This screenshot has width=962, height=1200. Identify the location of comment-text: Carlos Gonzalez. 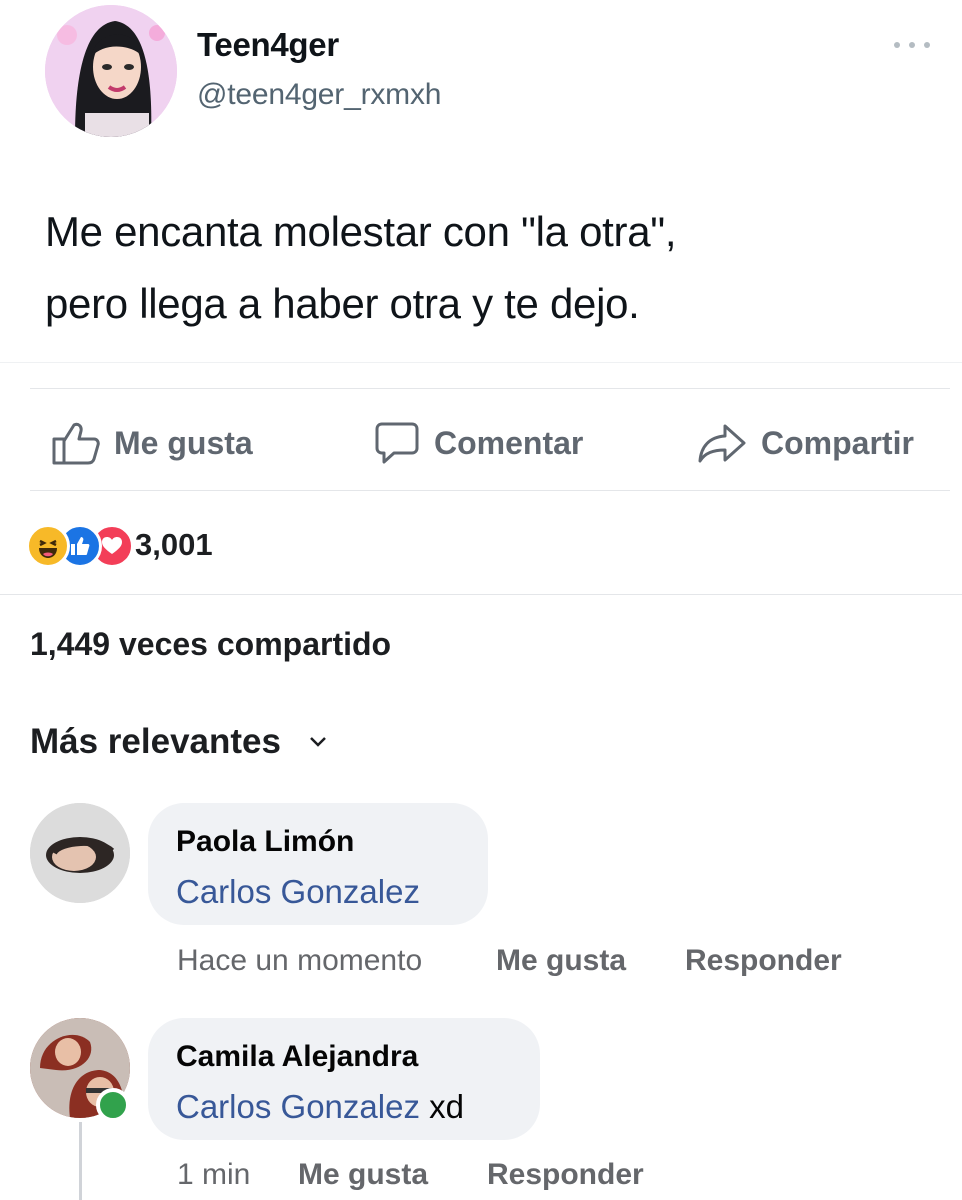
(298, 892).